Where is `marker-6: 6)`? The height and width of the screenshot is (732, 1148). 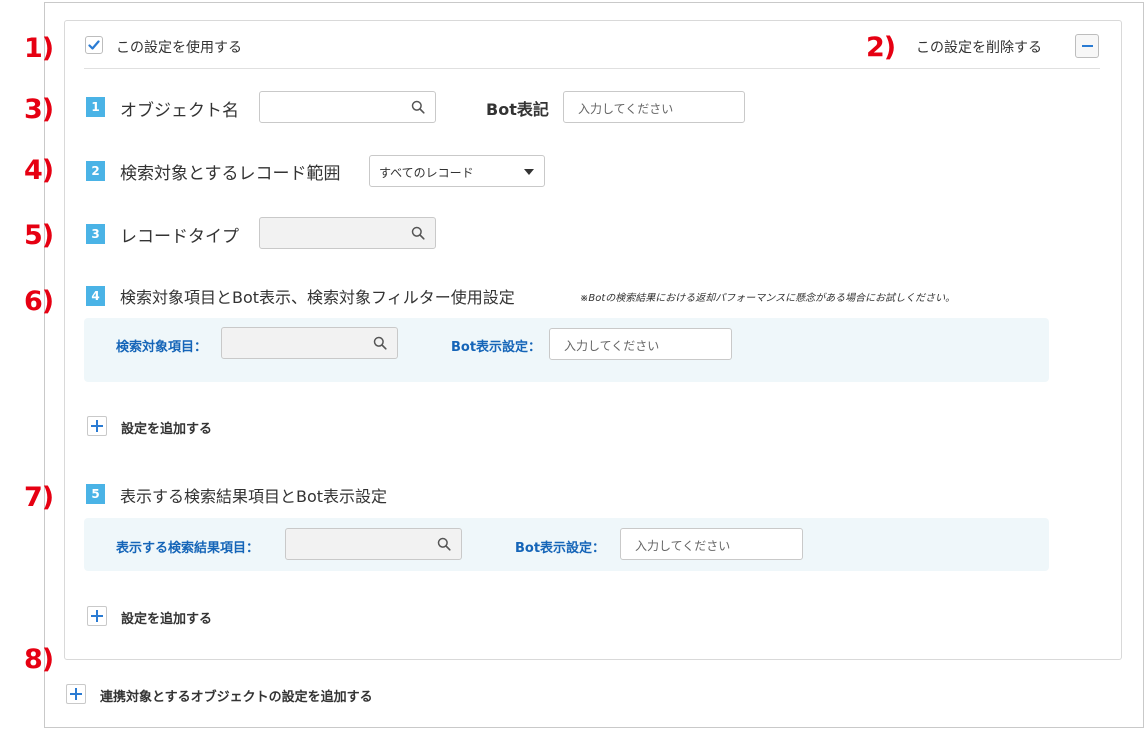 marker-6: 6) is located at coordinates (39, 301).